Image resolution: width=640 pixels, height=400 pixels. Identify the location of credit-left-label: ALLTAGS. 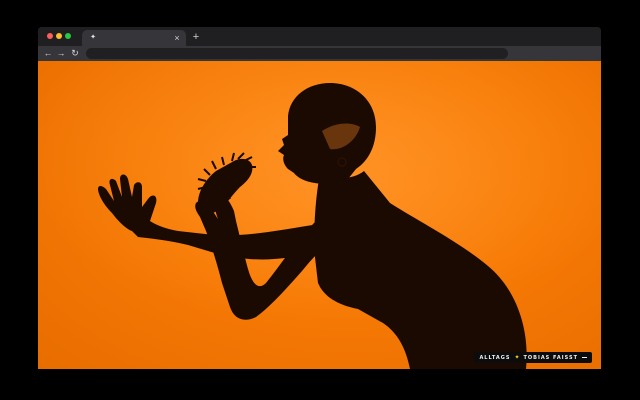
(494, 358).